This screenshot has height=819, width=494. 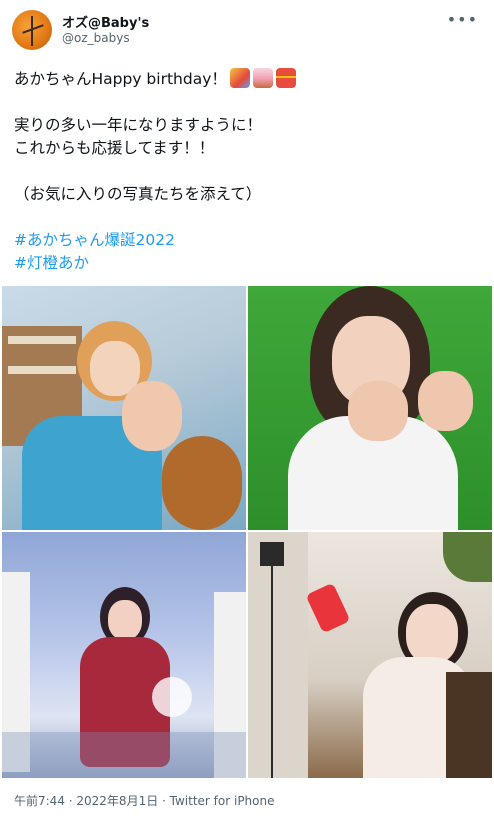 I want to click on avatar-figure-arm, so click(x=33, y=29).